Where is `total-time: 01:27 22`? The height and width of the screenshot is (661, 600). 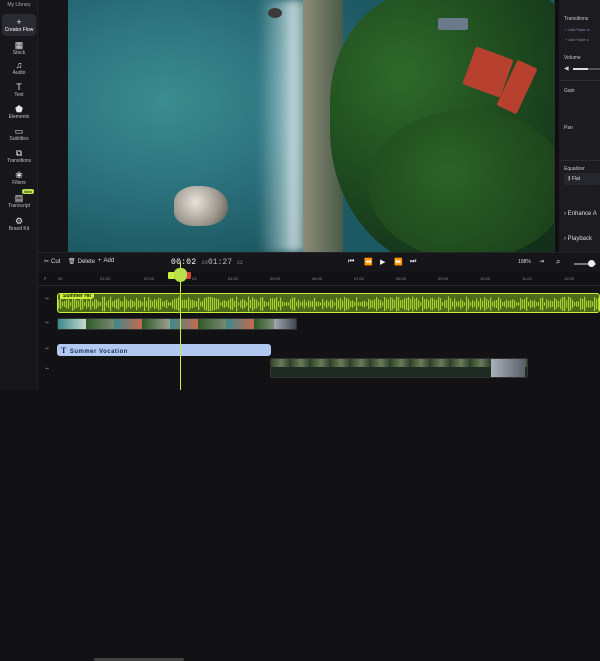 total-time: 01:27 22 is located at coordinates (225, 262).